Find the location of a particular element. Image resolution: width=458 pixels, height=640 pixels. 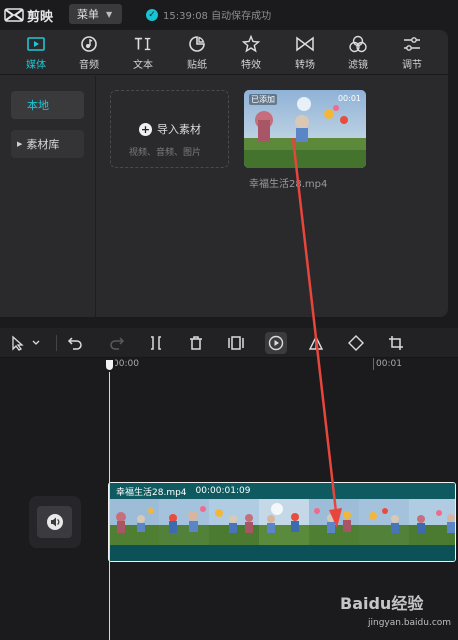

play-reverse-icon is located at coordinates (276, 343).